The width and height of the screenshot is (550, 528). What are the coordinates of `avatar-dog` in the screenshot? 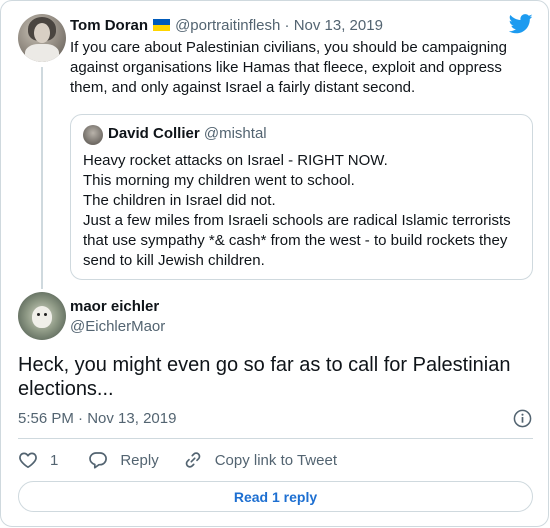 It's located at (42, 317).